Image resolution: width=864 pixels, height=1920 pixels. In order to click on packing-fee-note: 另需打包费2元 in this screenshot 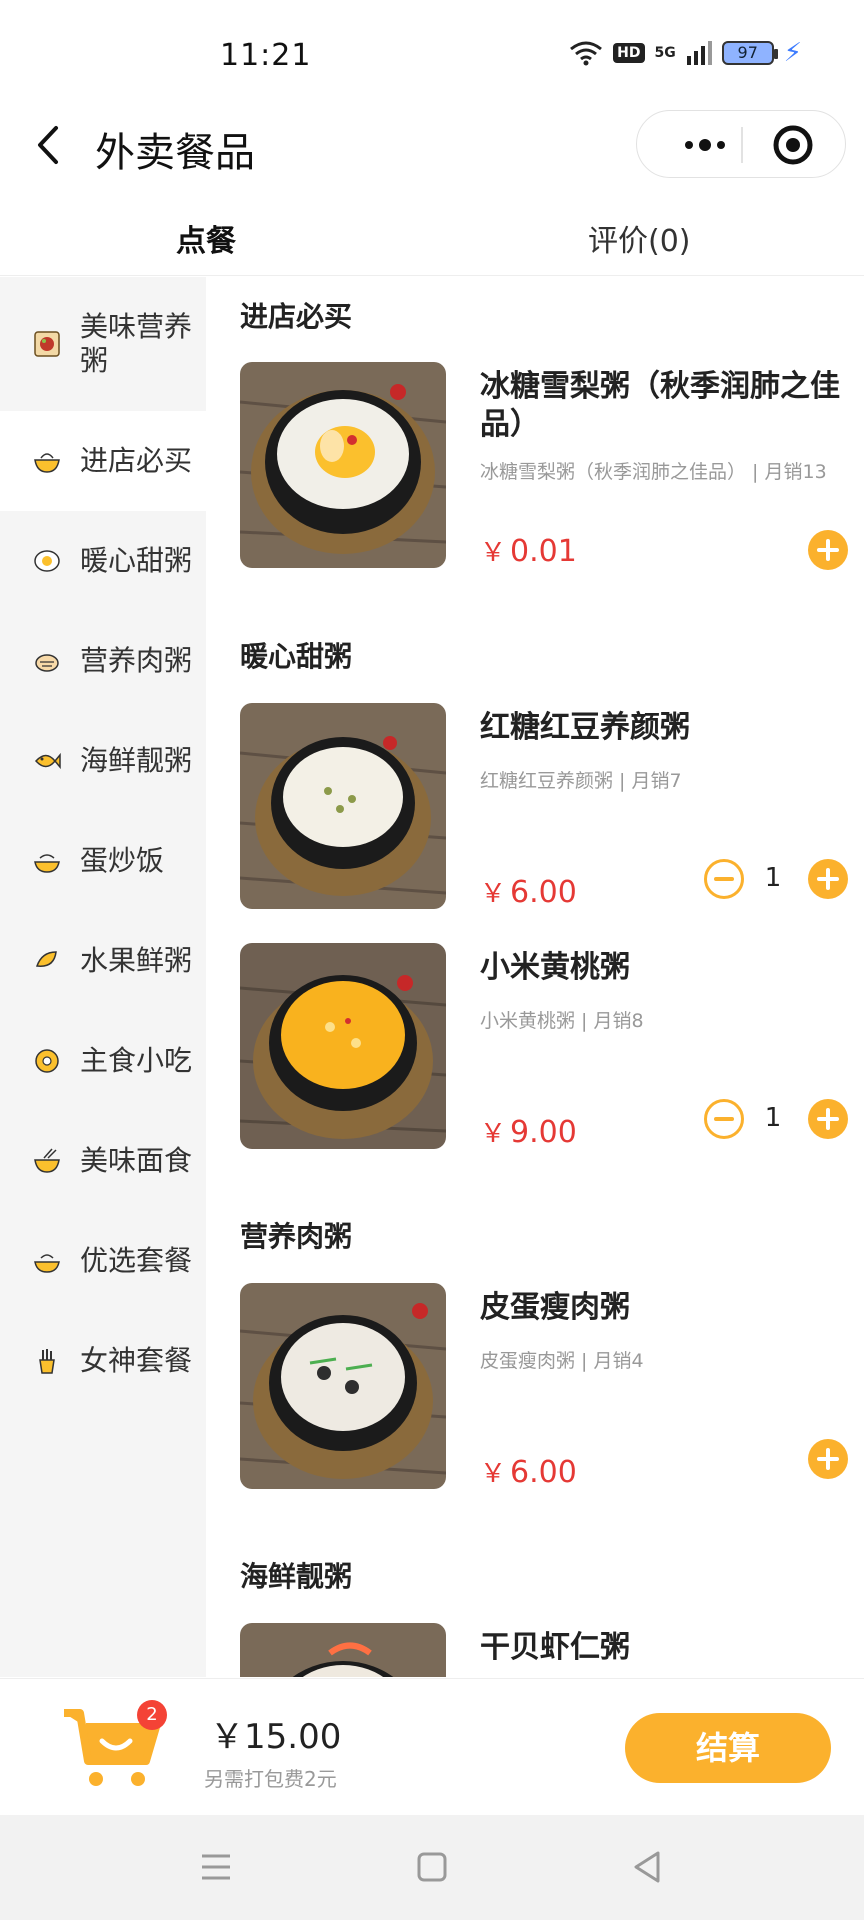, I will do `click(270, 1779)`.